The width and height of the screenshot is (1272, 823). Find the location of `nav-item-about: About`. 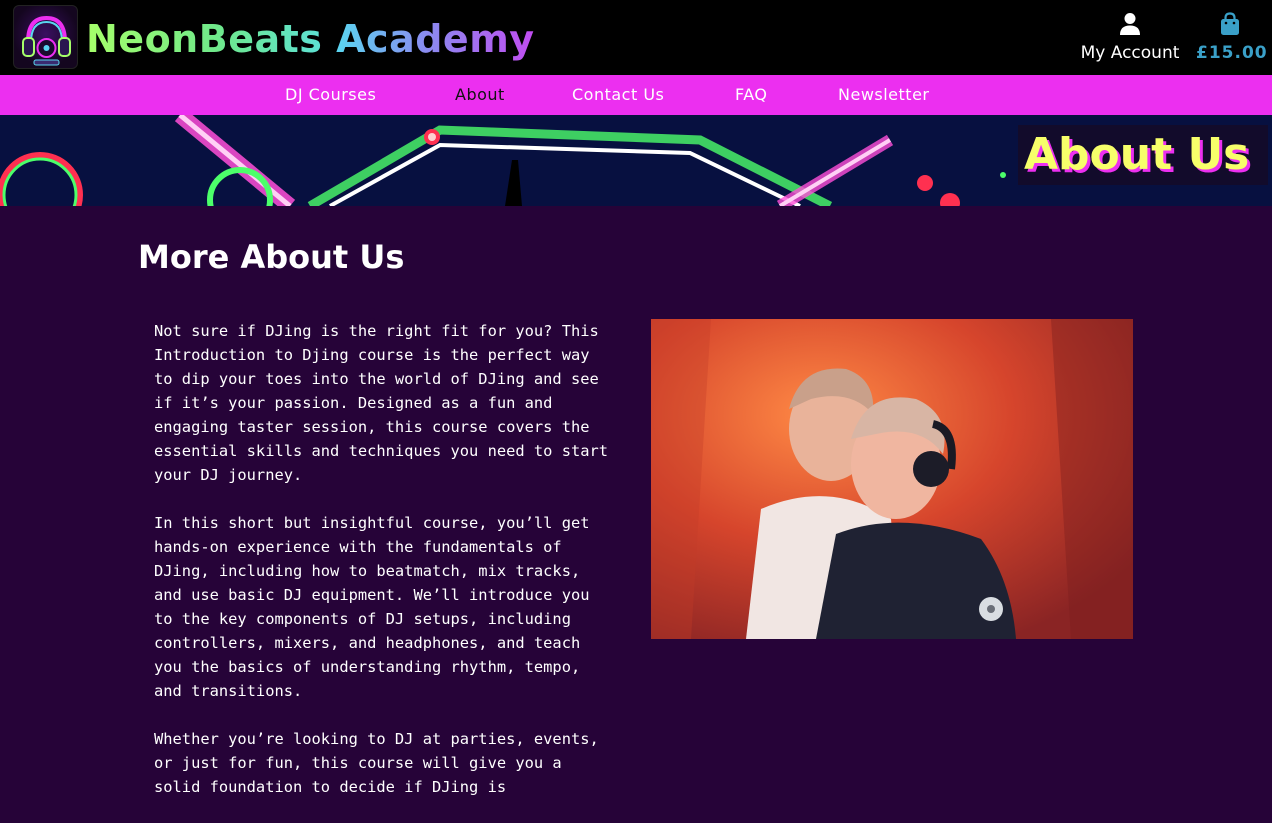

nav-item-about: About is located at coordinates (480, 94).